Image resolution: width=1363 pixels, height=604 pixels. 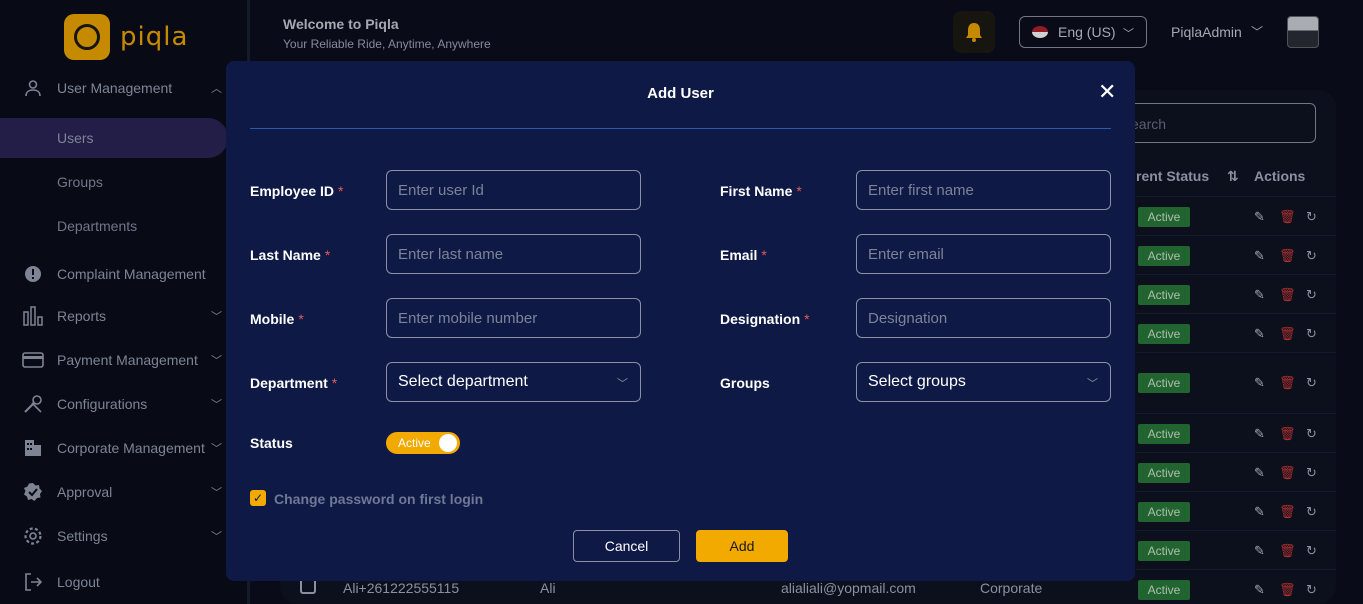 I want to click on employee-id-input, so click(x=513, y=190).